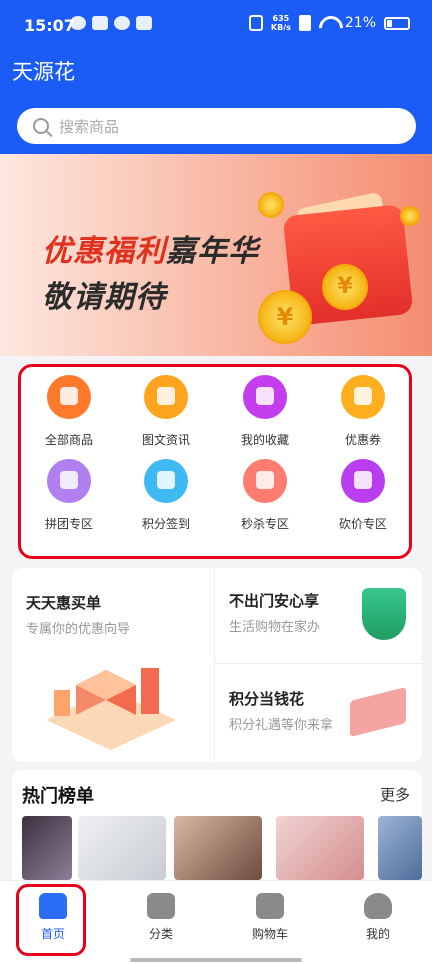  Describe the element at coordinates (264, 524) in the screenshot. I see `grid-item-label: 秒杀专区` at that location.